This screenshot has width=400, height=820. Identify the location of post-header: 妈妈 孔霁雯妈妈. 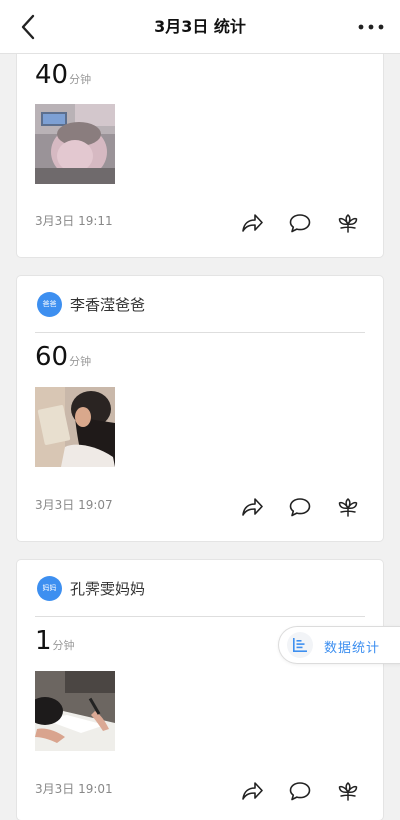
(200, 588).